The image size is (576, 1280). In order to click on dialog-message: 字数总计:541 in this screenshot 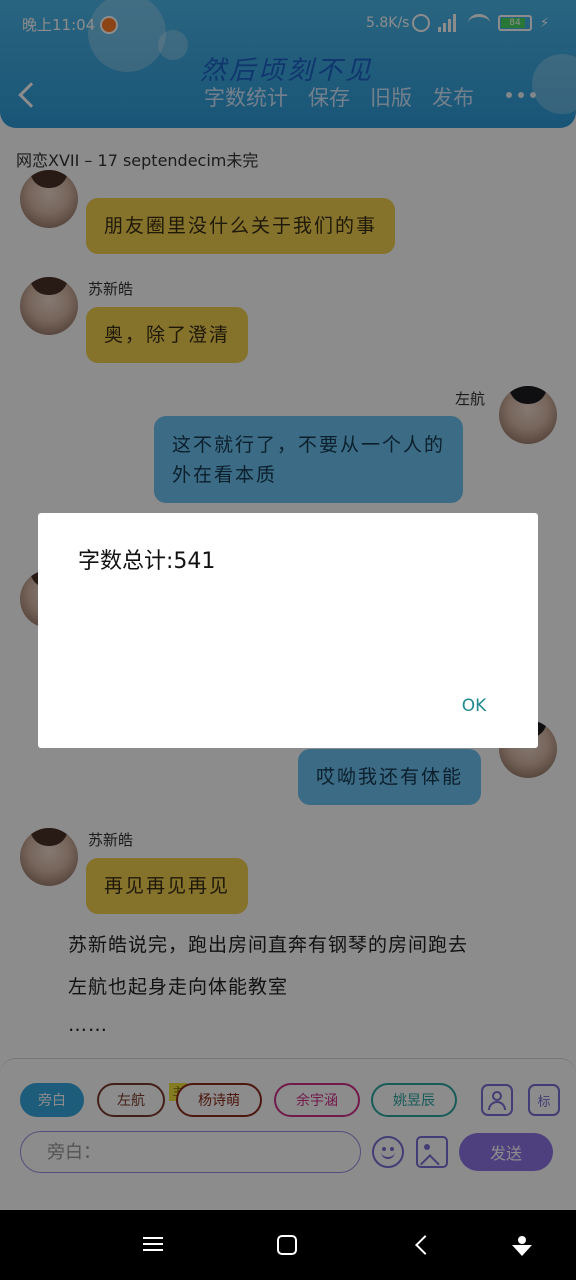, I will do `click(147, 561)`.